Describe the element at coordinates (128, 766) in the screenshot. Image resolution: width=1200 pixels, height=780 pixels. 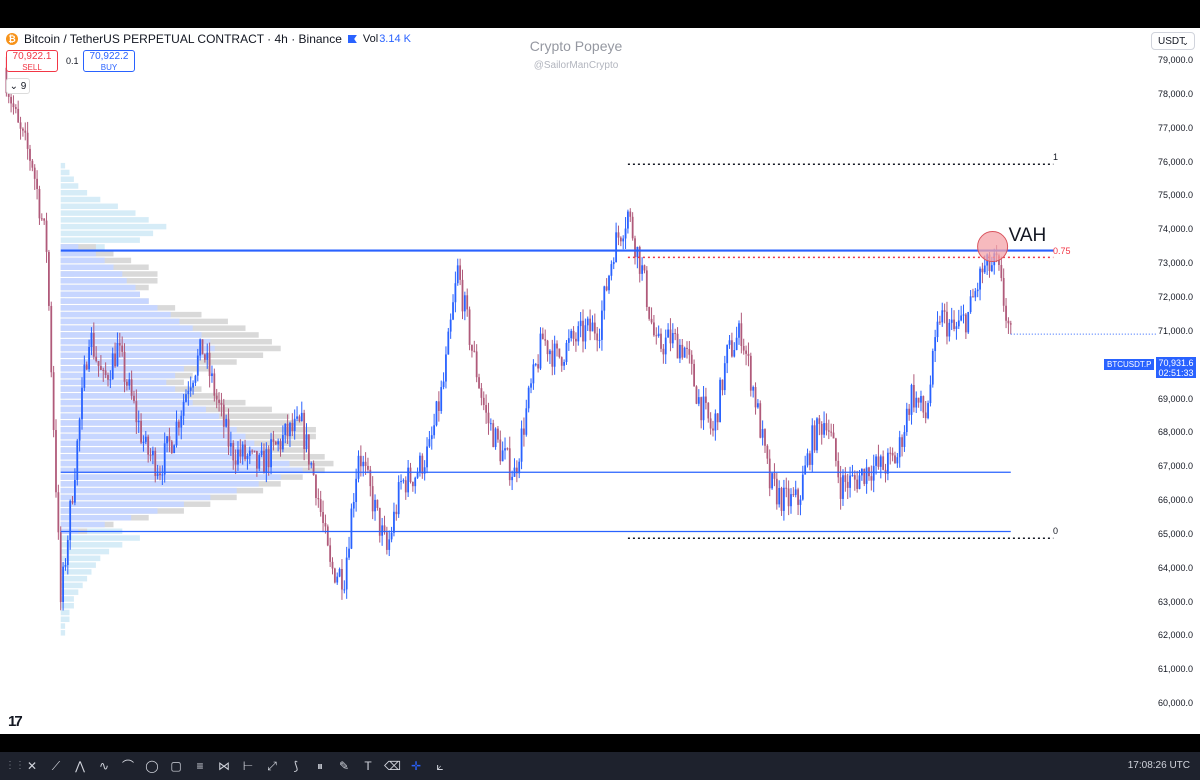
I see `brush-icon: ⌒` at that location.